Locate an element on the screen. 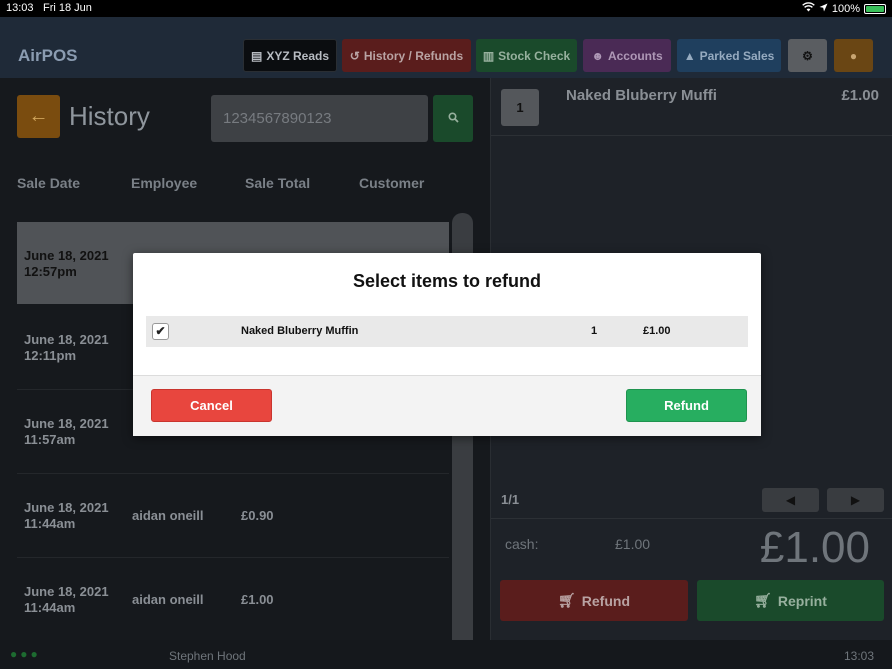 The width and height of the screenshot is (892, 669). gear-icon: ⚙ is located at coordinates (807, 55).